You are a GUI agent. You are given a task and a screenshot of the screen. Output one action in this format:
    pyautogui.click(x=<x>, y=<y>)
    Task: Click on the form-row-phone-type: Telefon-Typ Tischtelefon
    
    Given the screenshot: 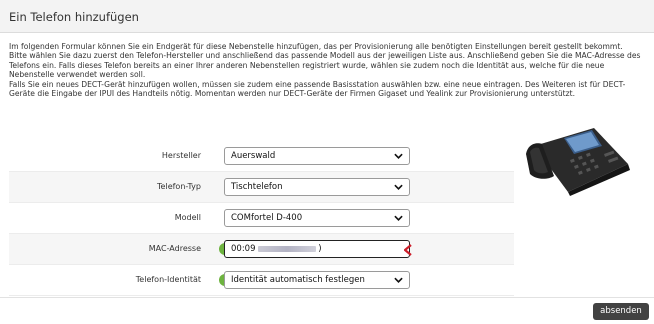 What is the action you would take?
    pyautogui.click(x=261, y=187)
    